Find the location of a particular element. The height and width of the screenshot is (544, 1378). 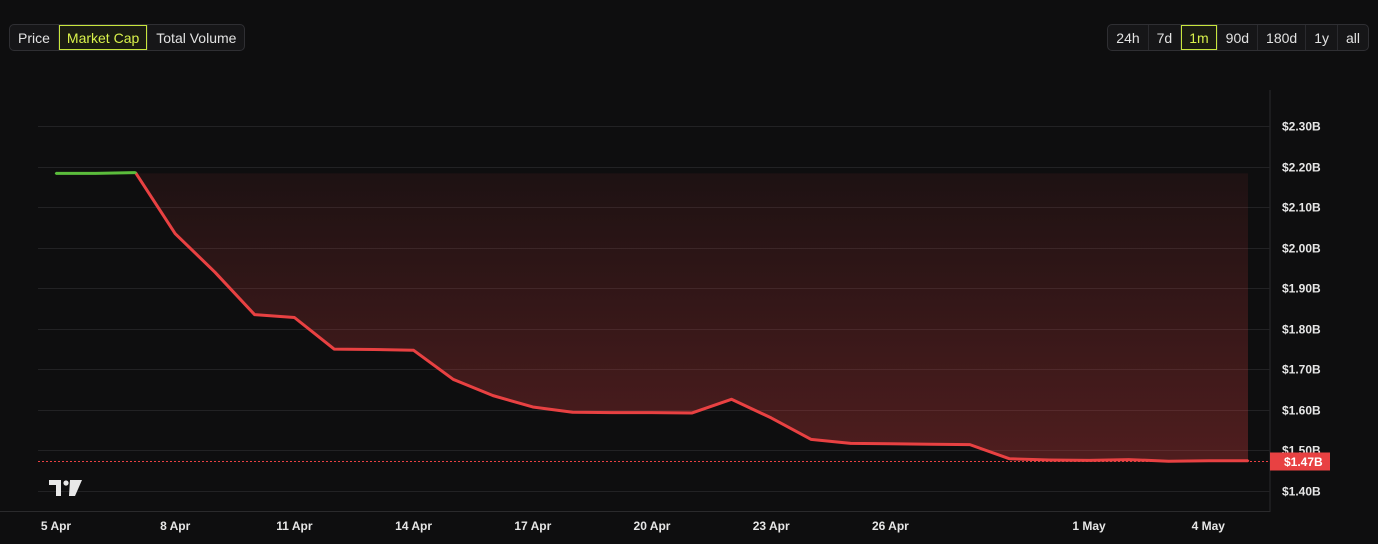

tradingview-logo: TV is located at coordinates (65, 488).